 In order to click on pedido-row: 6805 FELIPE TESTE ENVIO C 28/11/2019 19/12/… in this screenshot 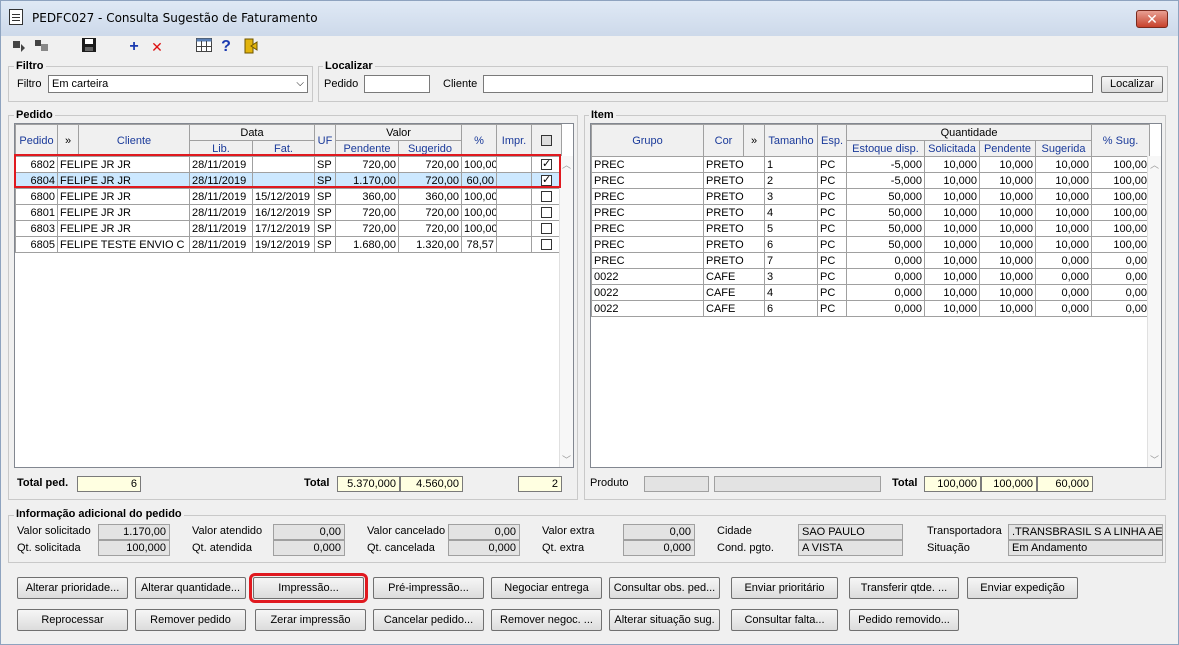, I will do `click(288, 244)`.